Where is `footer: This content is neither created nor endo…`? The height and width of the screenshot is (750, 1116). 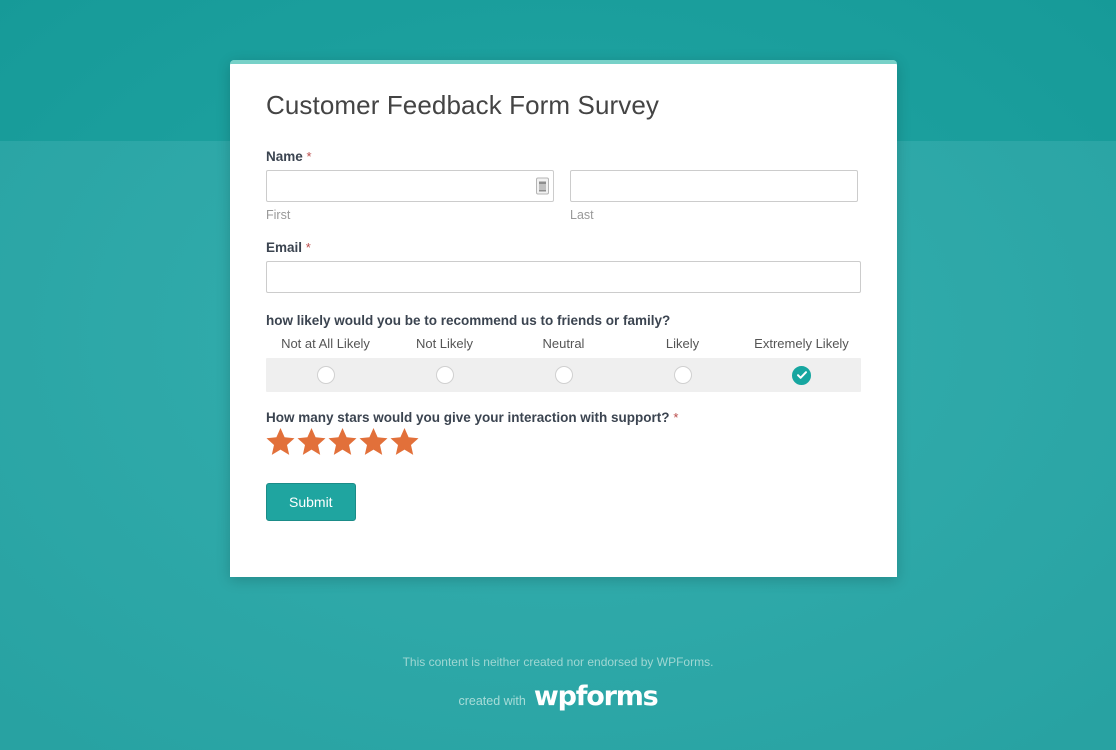
footer: This content is neither created nor endo… is located at coordinates (558, 682).